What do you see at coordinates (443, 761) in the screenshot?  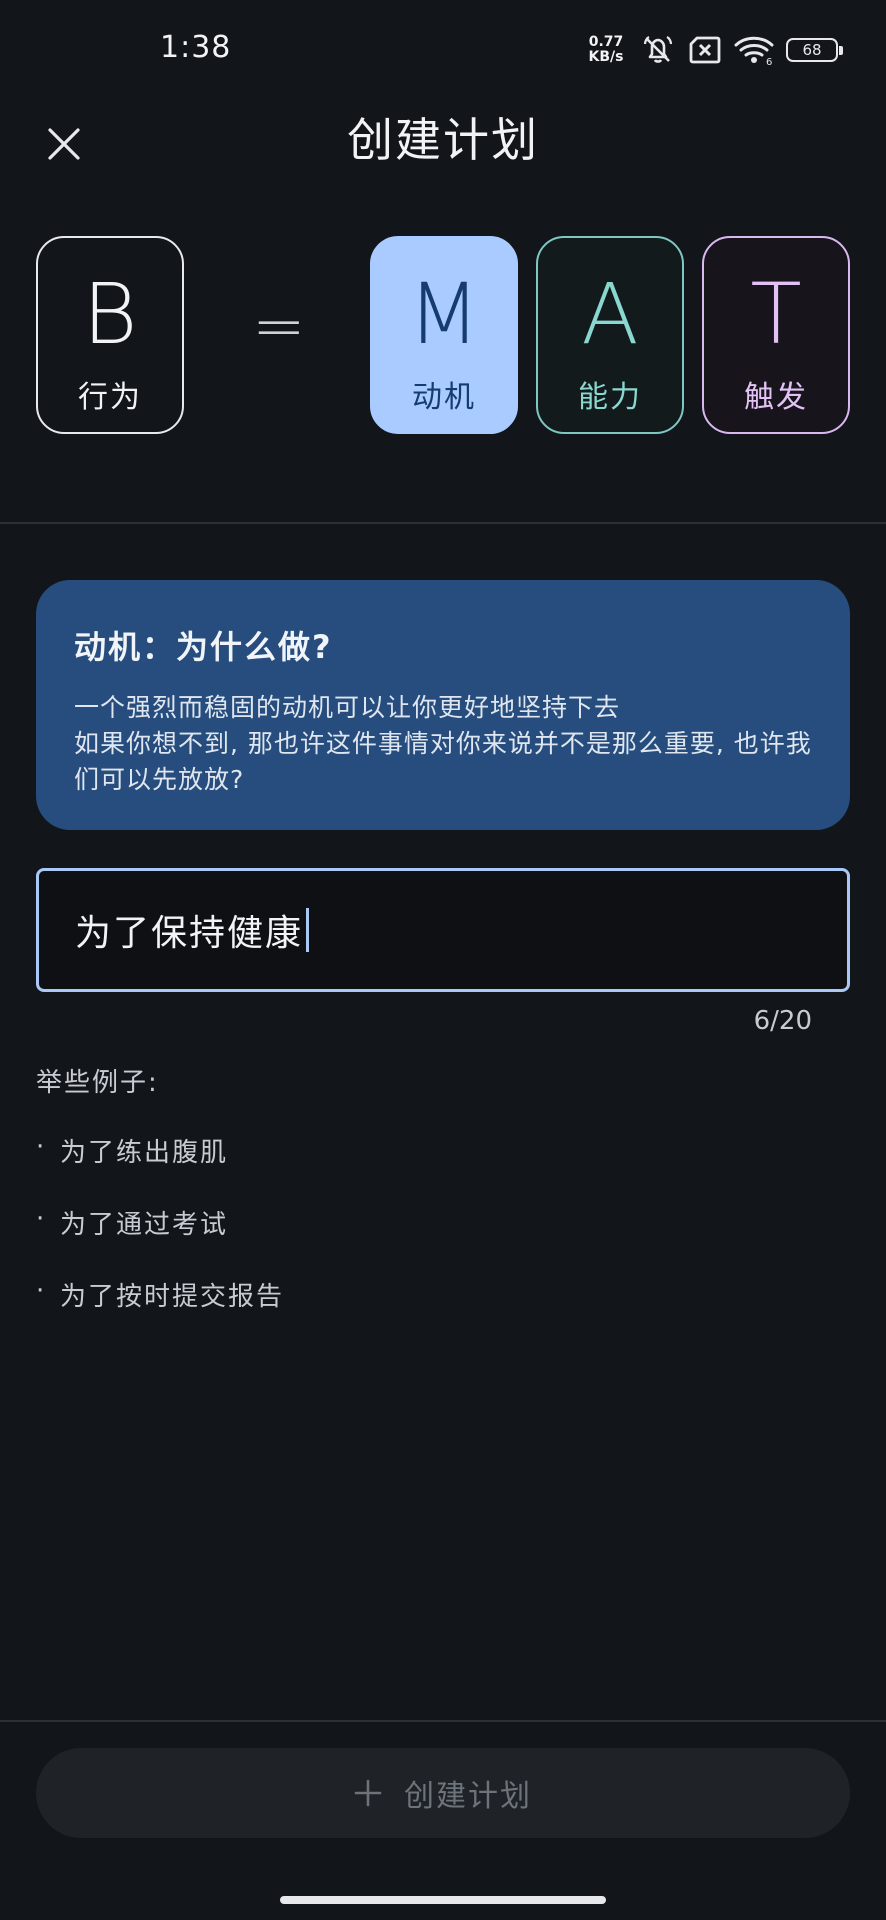 I see `info-card-line: 如果你想不到, 那也许这件事情对你来说并不是那么重要, 也许我们可以先放放?` at bounding box center [443, 761].